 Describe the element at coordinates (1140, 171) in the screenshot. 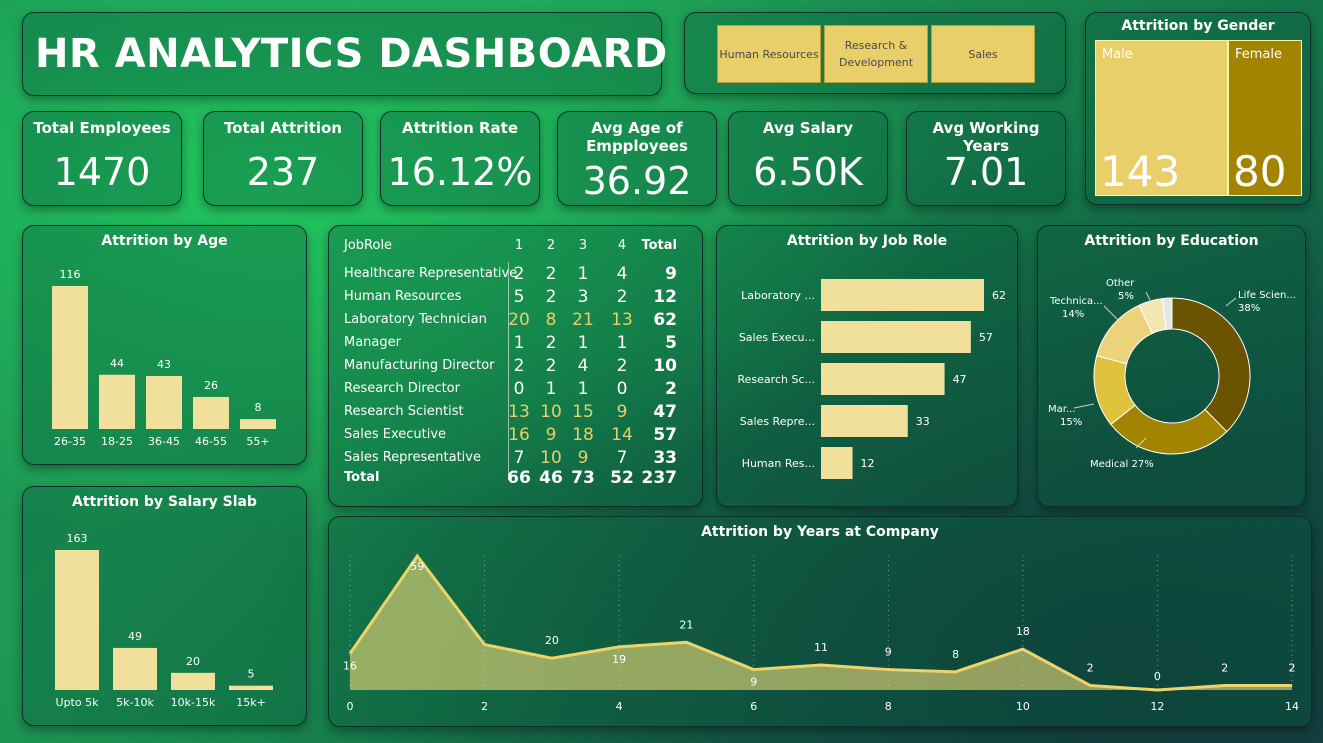

I see `treemap-value-male: 143` at that location.